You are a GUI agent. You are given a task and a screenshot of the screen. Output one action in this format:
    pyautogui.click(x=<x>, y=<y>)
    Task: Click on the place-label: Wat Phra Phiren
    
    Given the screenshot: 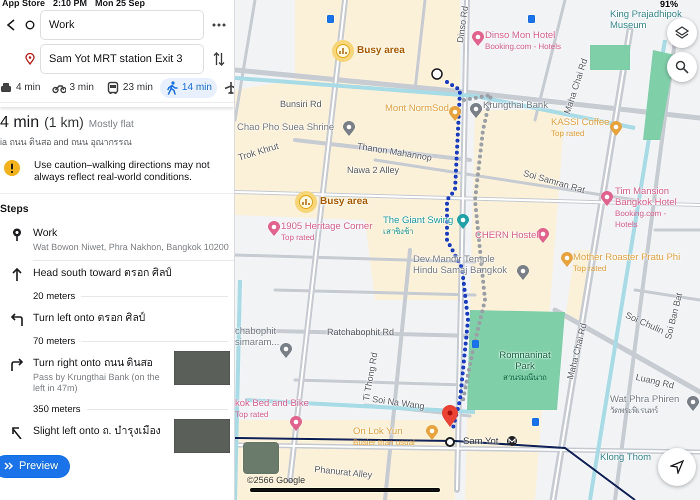 What is the action you would take?
    pyautogui.click(x=645, y=399)
    